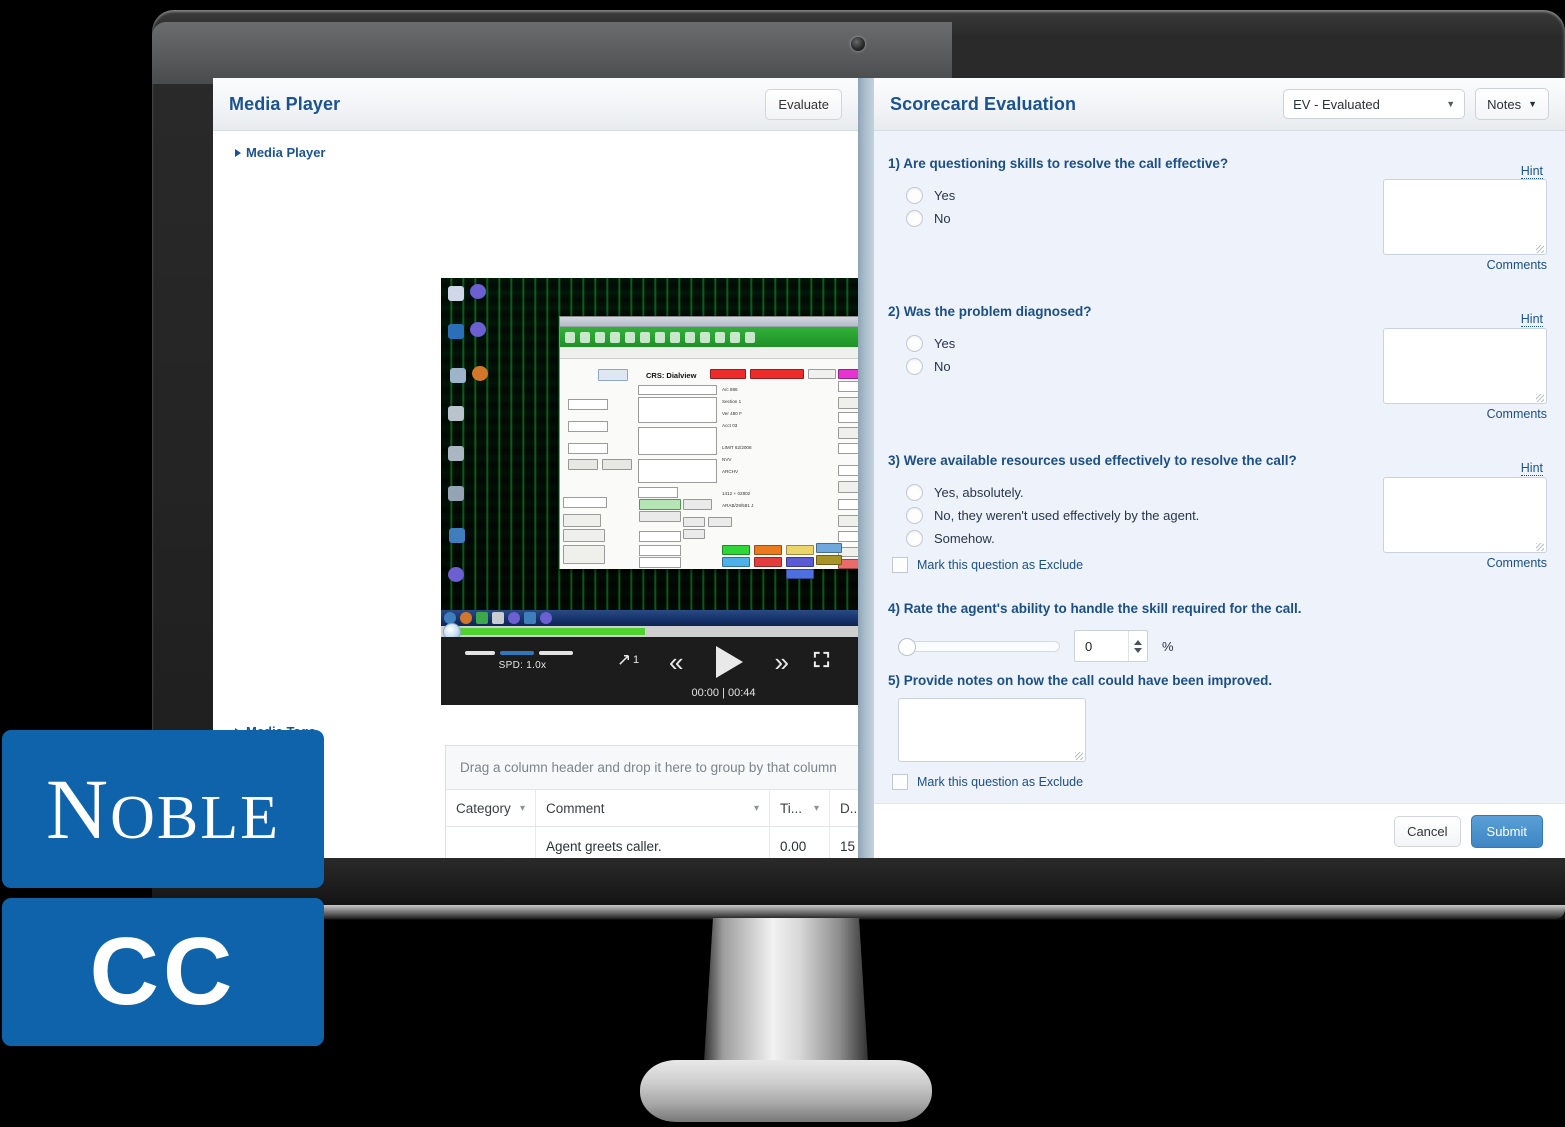 The width and height of the screenshot is (1565, 1127). Describe the element at coordinates (522, 653) in the screenshot. I see `speed-slider` at that location.